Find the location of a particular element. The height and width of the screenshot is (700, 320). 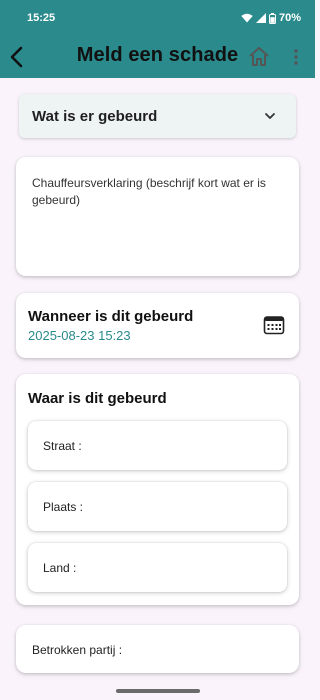

incident-type-dropdown: Wat is er gebeurd is located at coordinates (157, 116).